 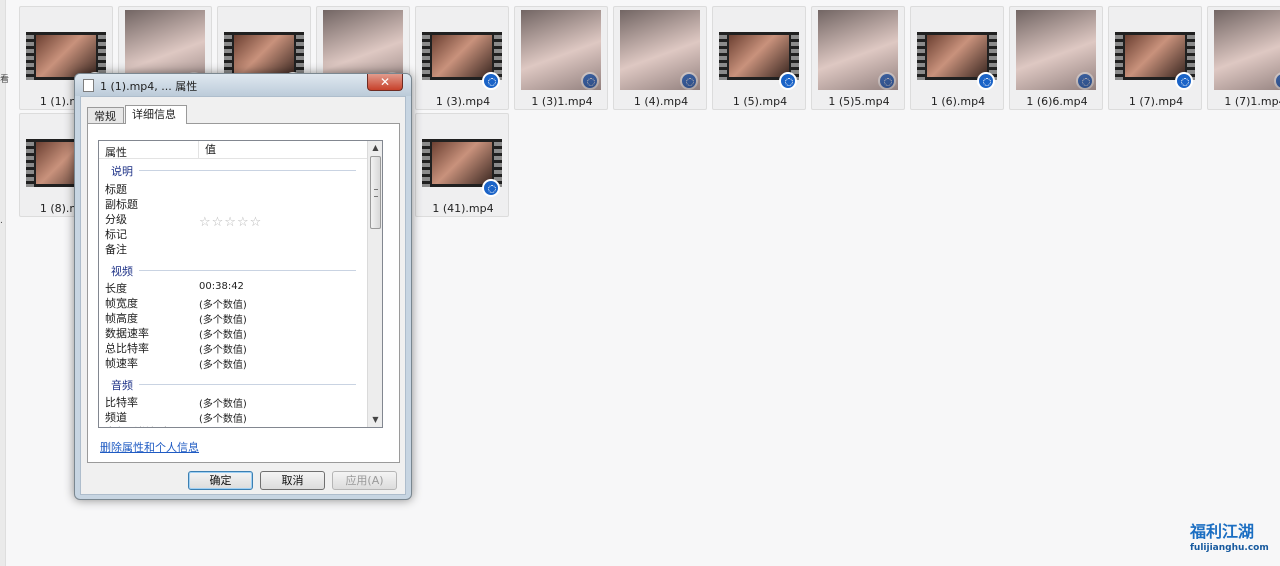 What do you see at coordinates (138, 425) in the screenshot?
I see `property-name: 音频采样频率` at bounding box center [138, 425].